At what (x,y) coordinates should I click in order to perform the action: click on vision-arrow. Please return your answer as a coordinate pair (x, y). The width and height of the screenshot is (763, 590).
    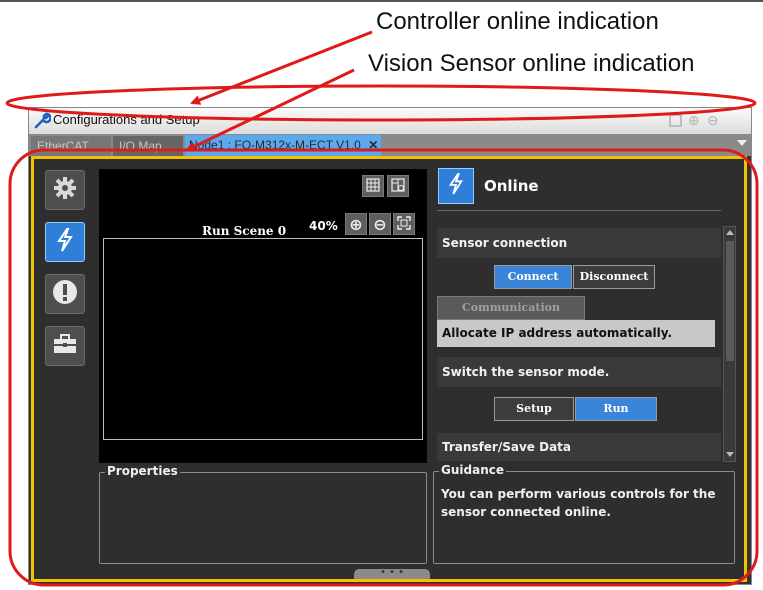
    Looking at the image, I should click on (270, 110).